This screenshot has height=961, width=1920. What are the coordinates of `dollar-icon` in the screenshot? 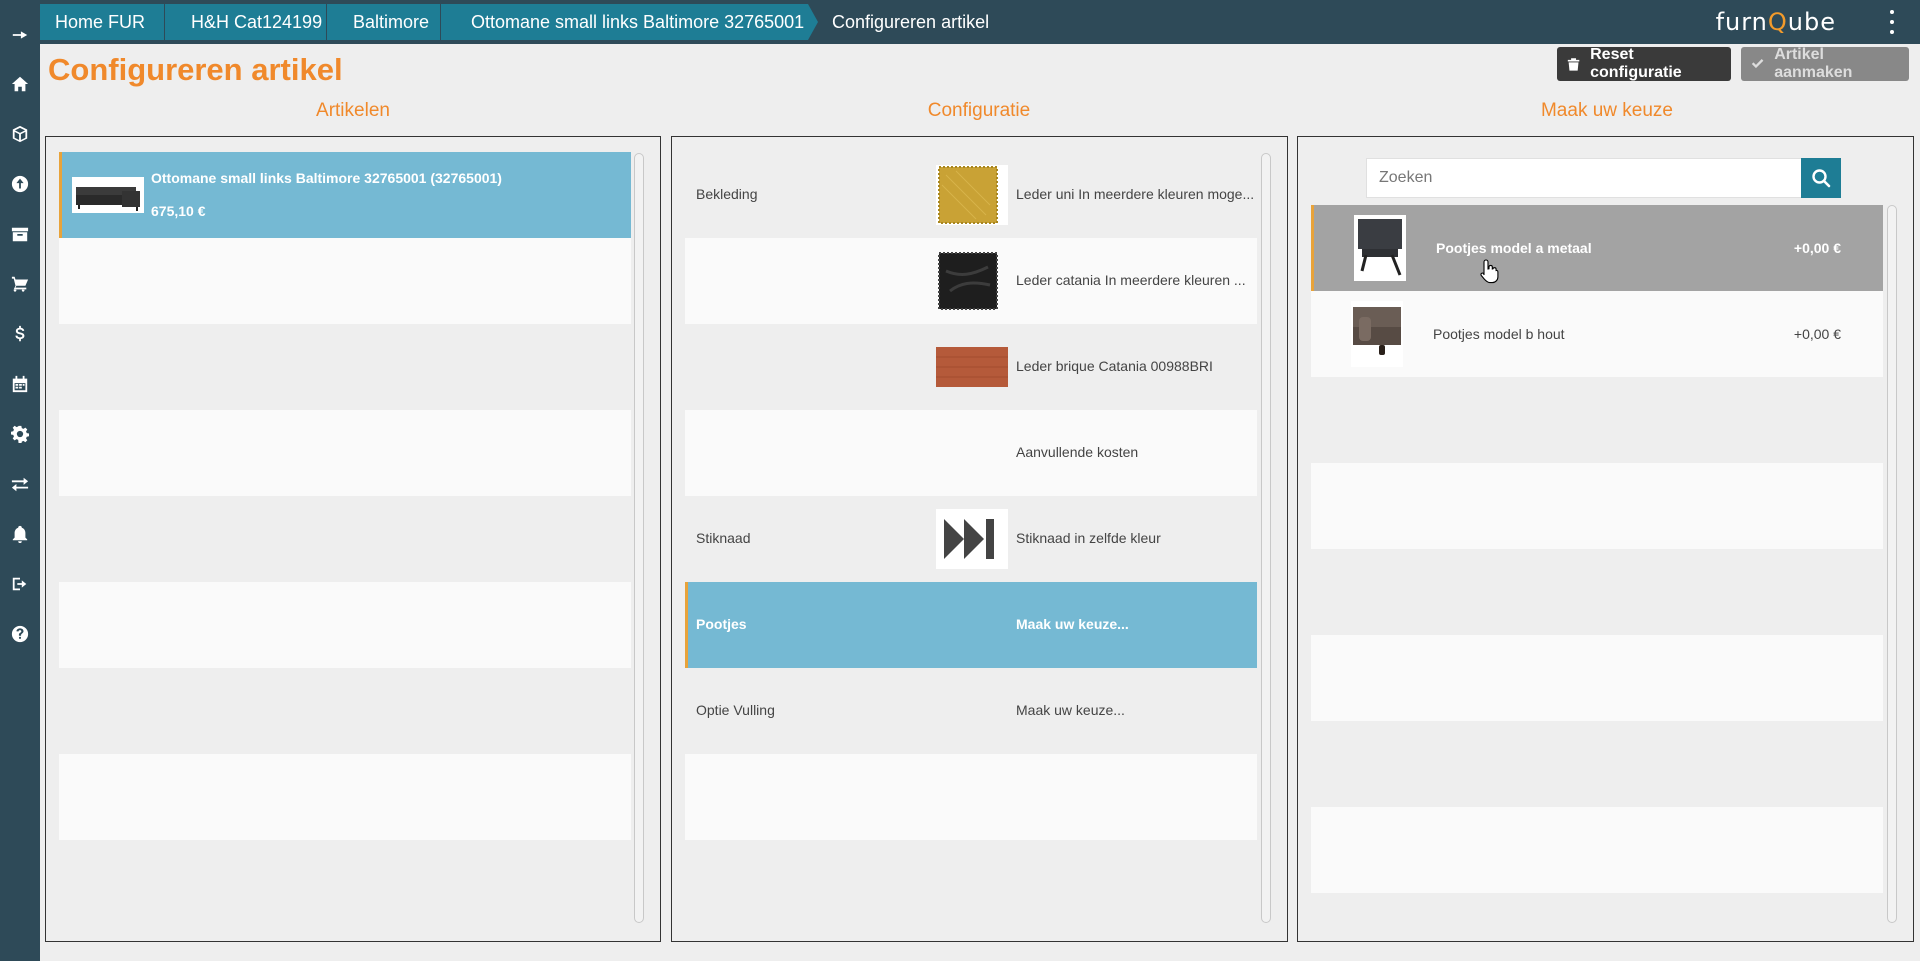 It's located at (20, 334).